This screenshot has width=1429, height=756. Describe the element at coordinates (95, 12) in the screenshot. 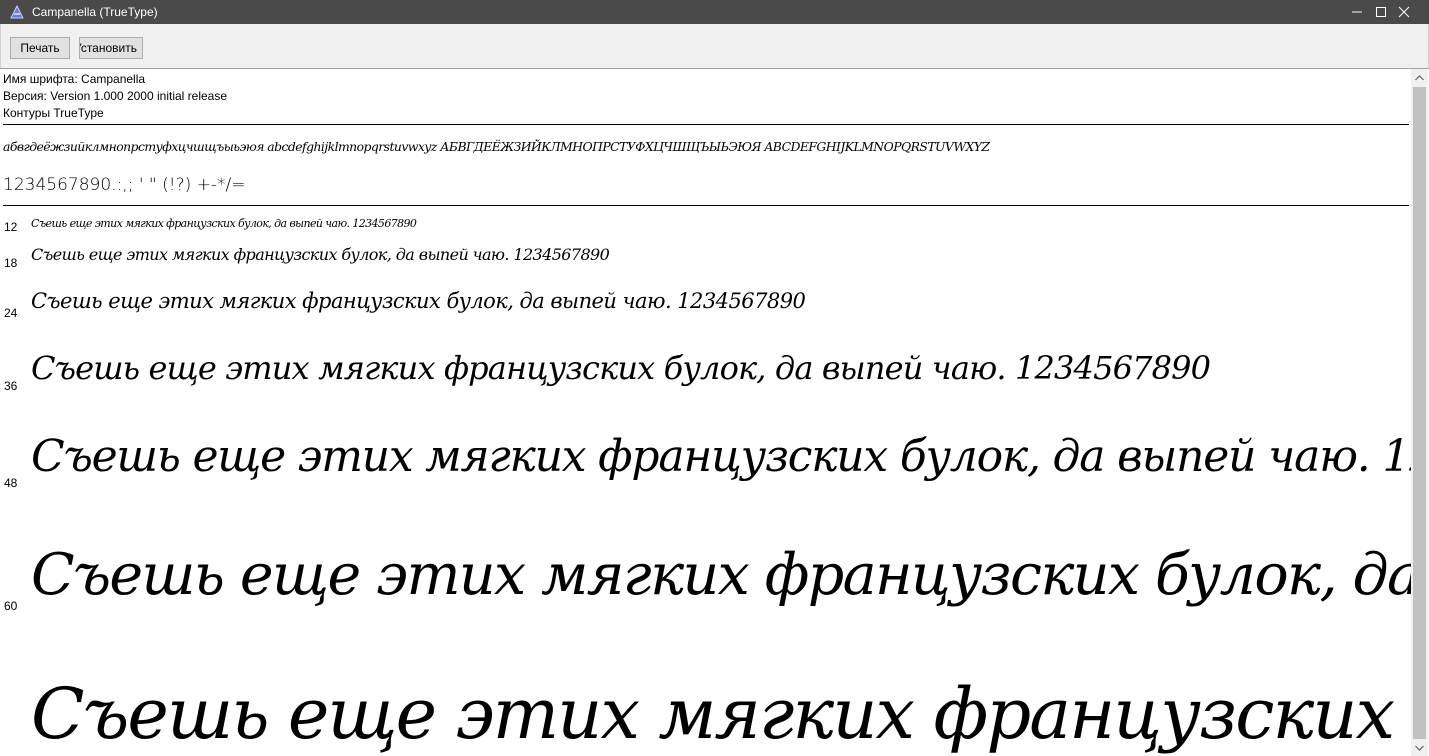

I see `window-title: Campanella (TrueType)` at that location.